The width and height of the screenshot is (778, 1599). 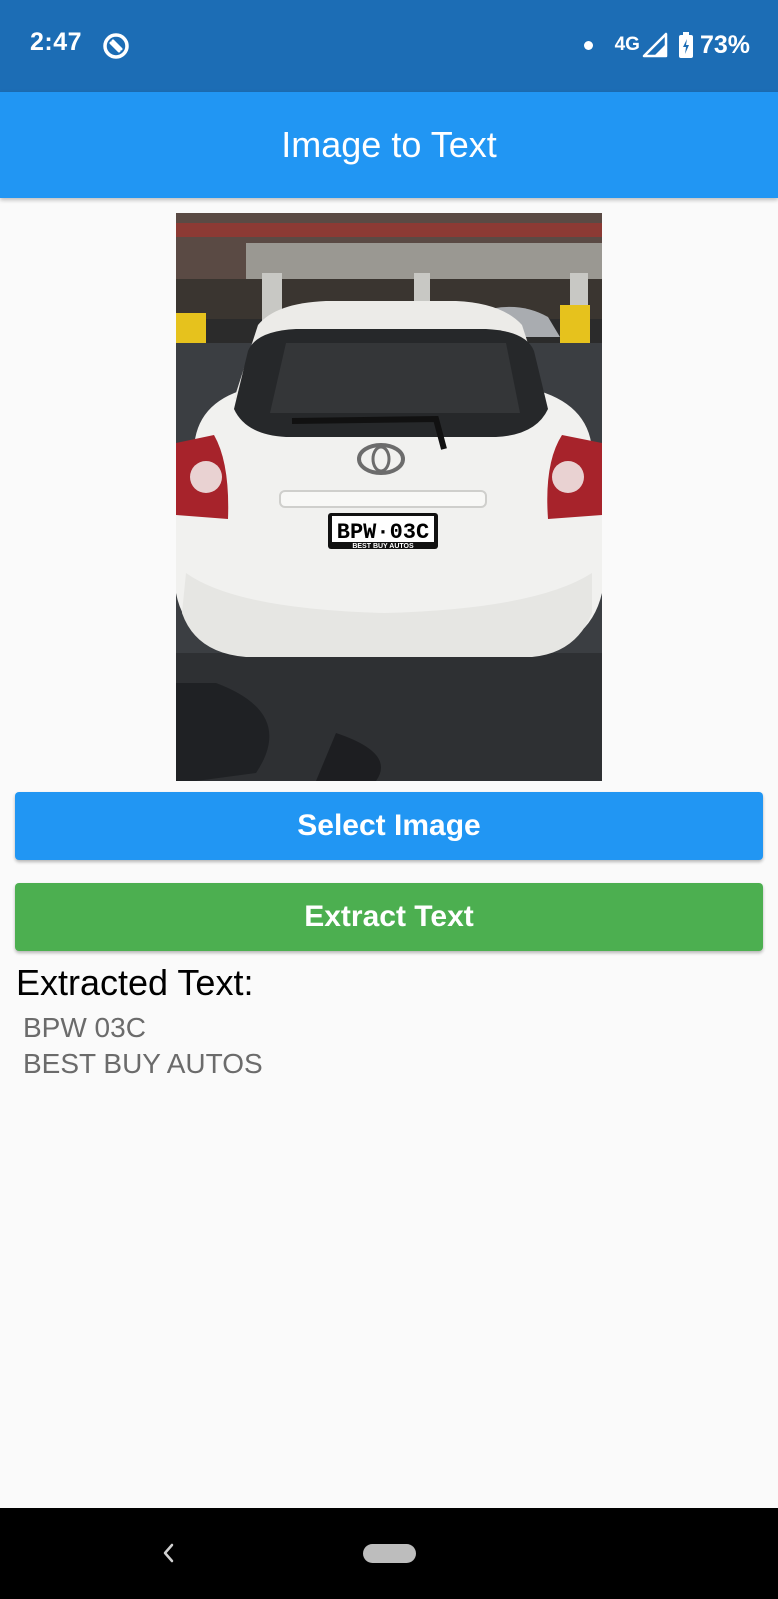 I want to click on plate-text: BPW·03C, so click(x=383, y=532).